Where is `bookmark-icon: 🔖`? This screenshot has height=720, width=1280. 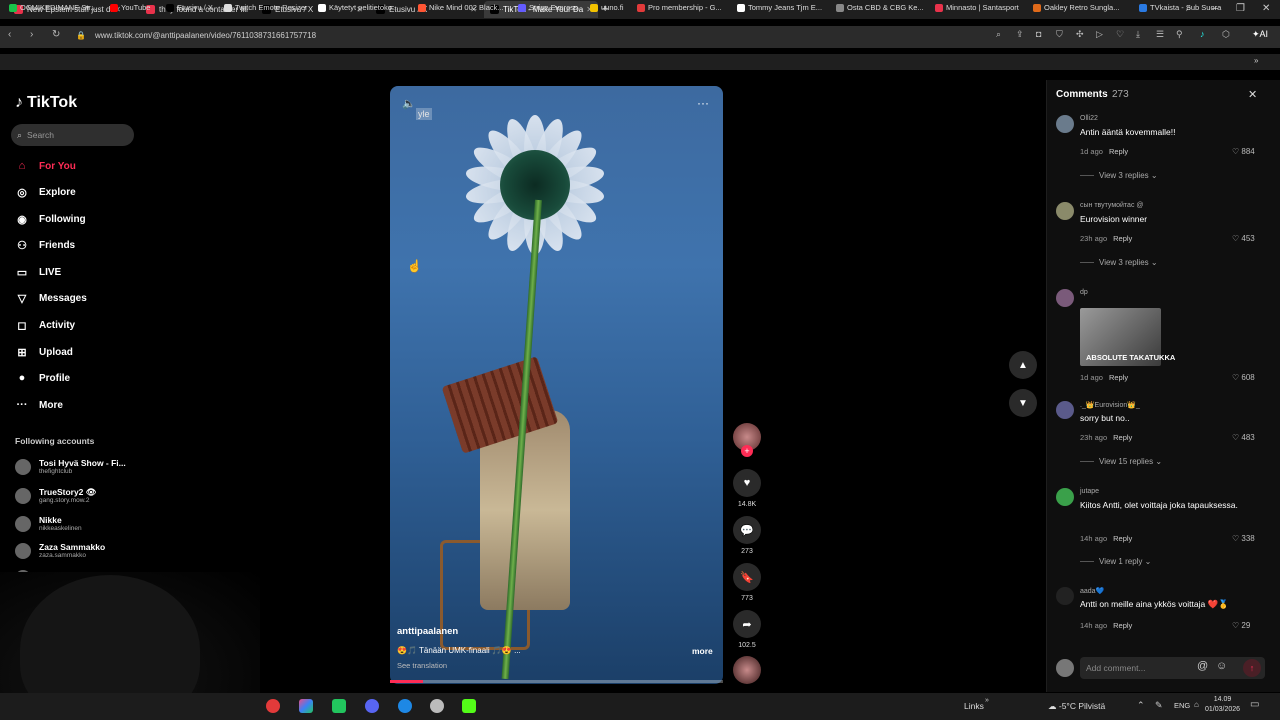
bookmark-icon: 🔖 is located at coordinates (747, 577).